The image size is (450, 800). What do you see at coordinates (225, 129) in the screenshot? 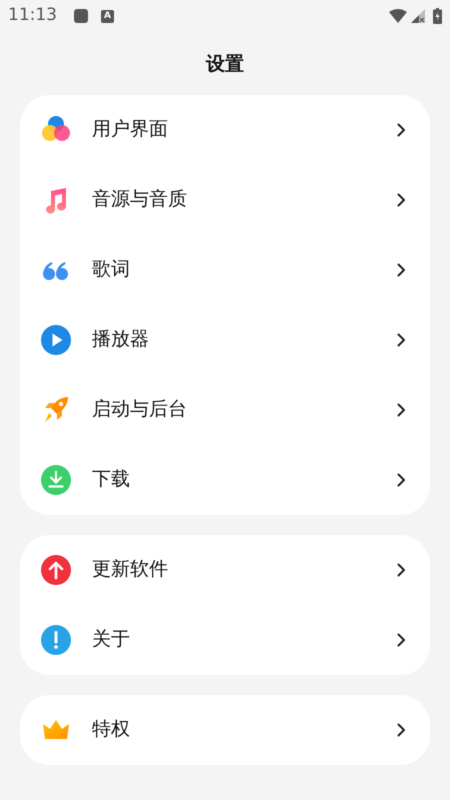
I see `settings-row: 用户界面` at bounding box center [225, 129].